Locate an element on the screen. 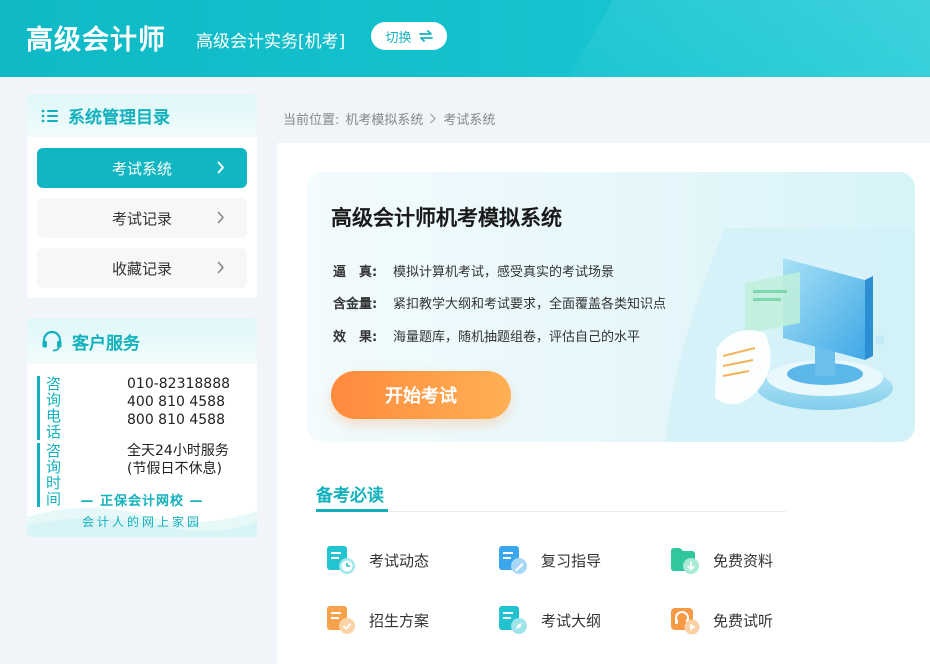 The height and width of the screenshot is (664, 930). prep-link-free-materials: 免费资料 is located at coordinates (721, 560).